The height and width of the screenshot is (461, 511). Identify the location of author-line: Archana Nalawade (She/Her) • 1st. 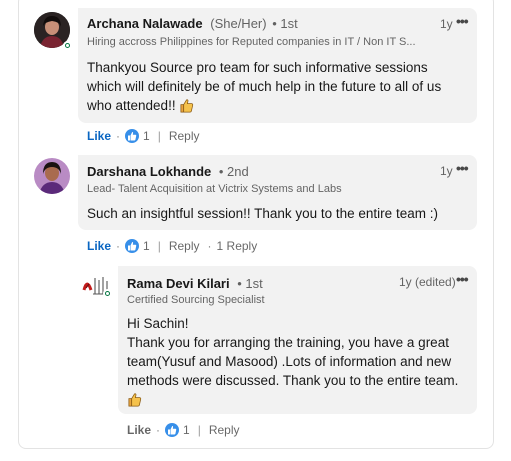
(192, 23).